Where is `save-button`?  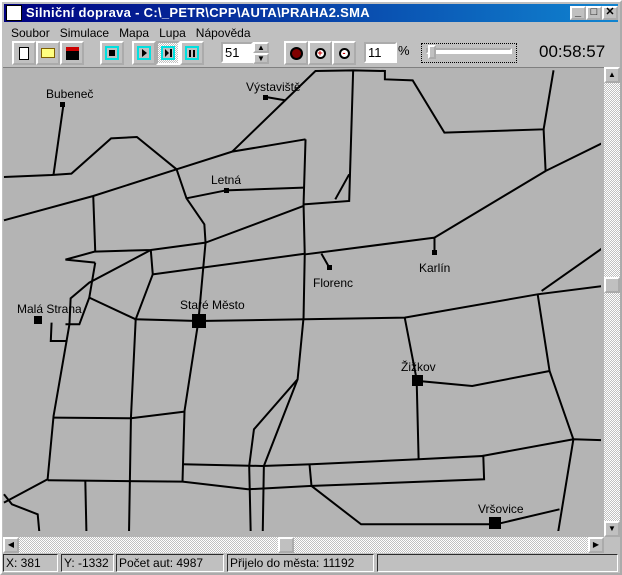 save-button is located at coordinates (72, 53).